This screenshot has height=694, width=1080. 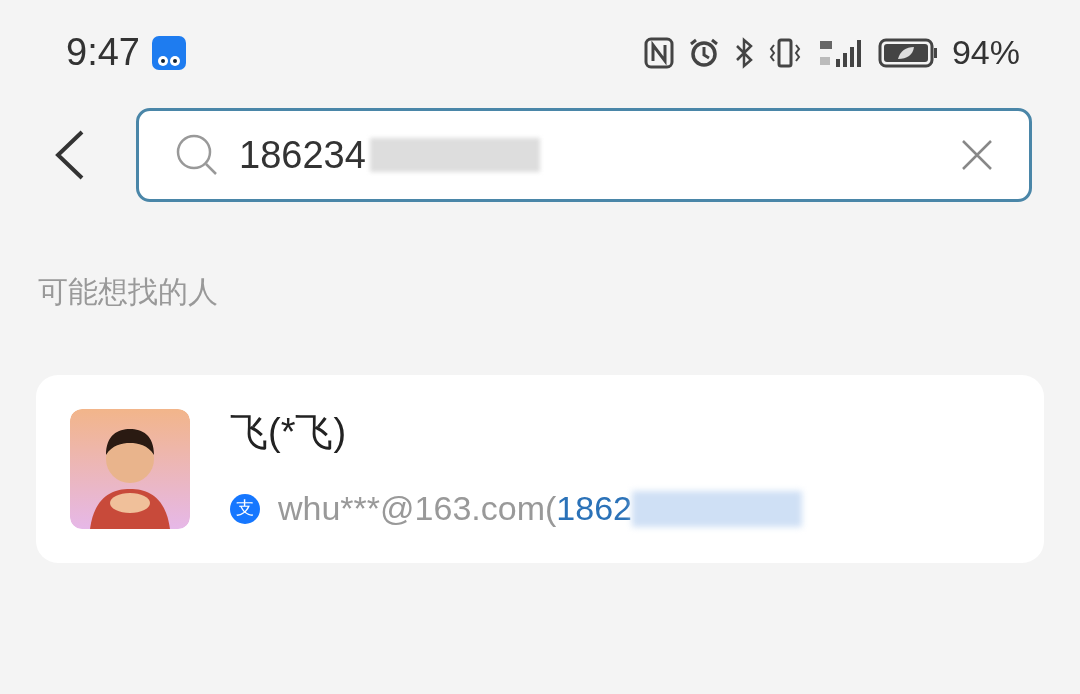 What do you see at coordinates (784, 52) in the screenshot?
I see `vibrate-icon` at bounding box center [784, 52].